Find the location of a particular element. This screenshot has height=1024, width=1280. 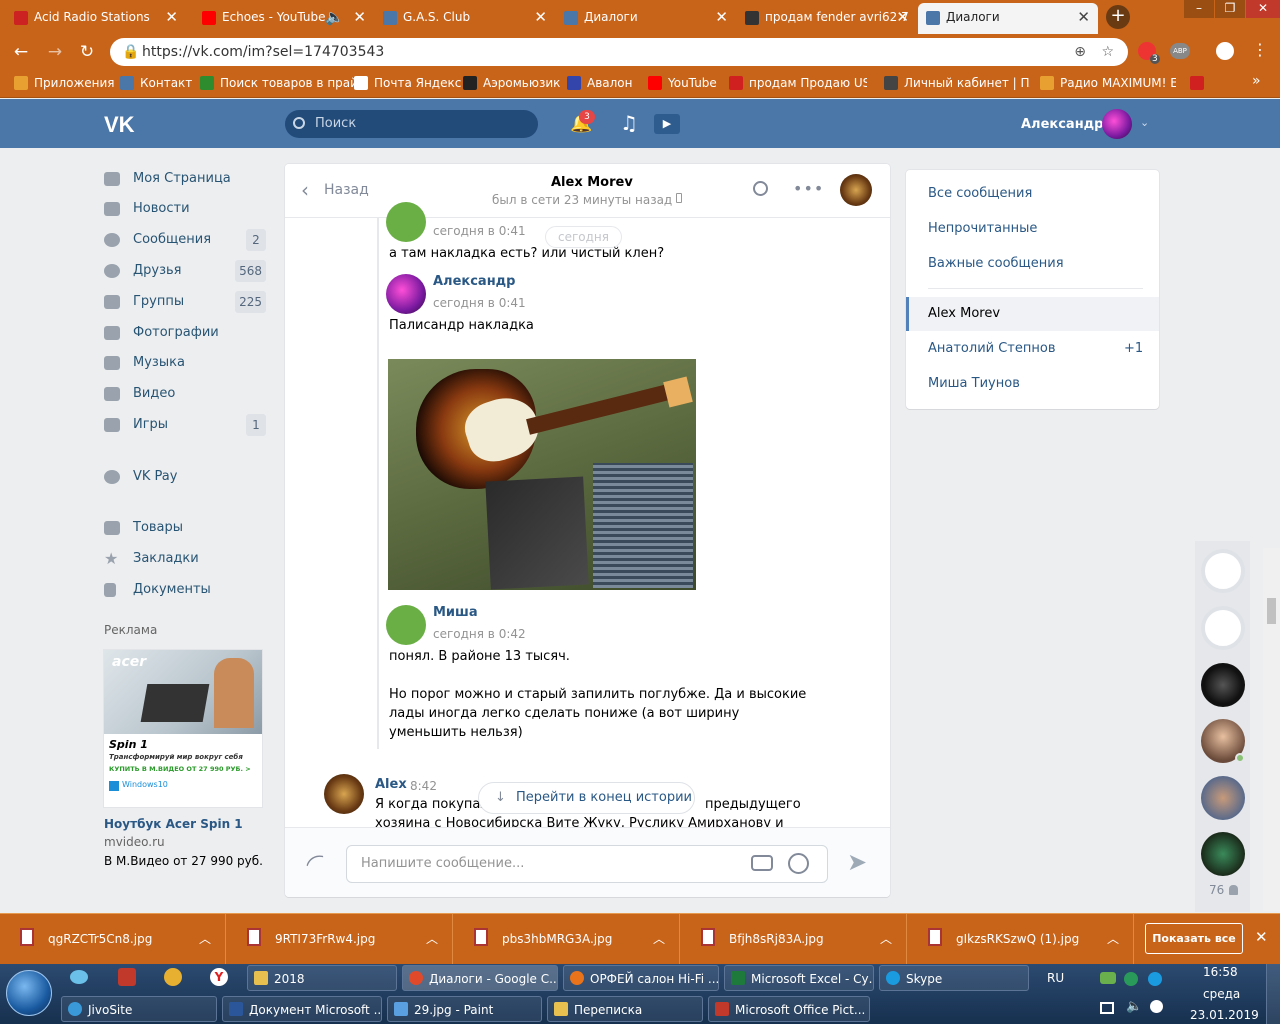

contact-avatar is located at coordinates (856, 190).